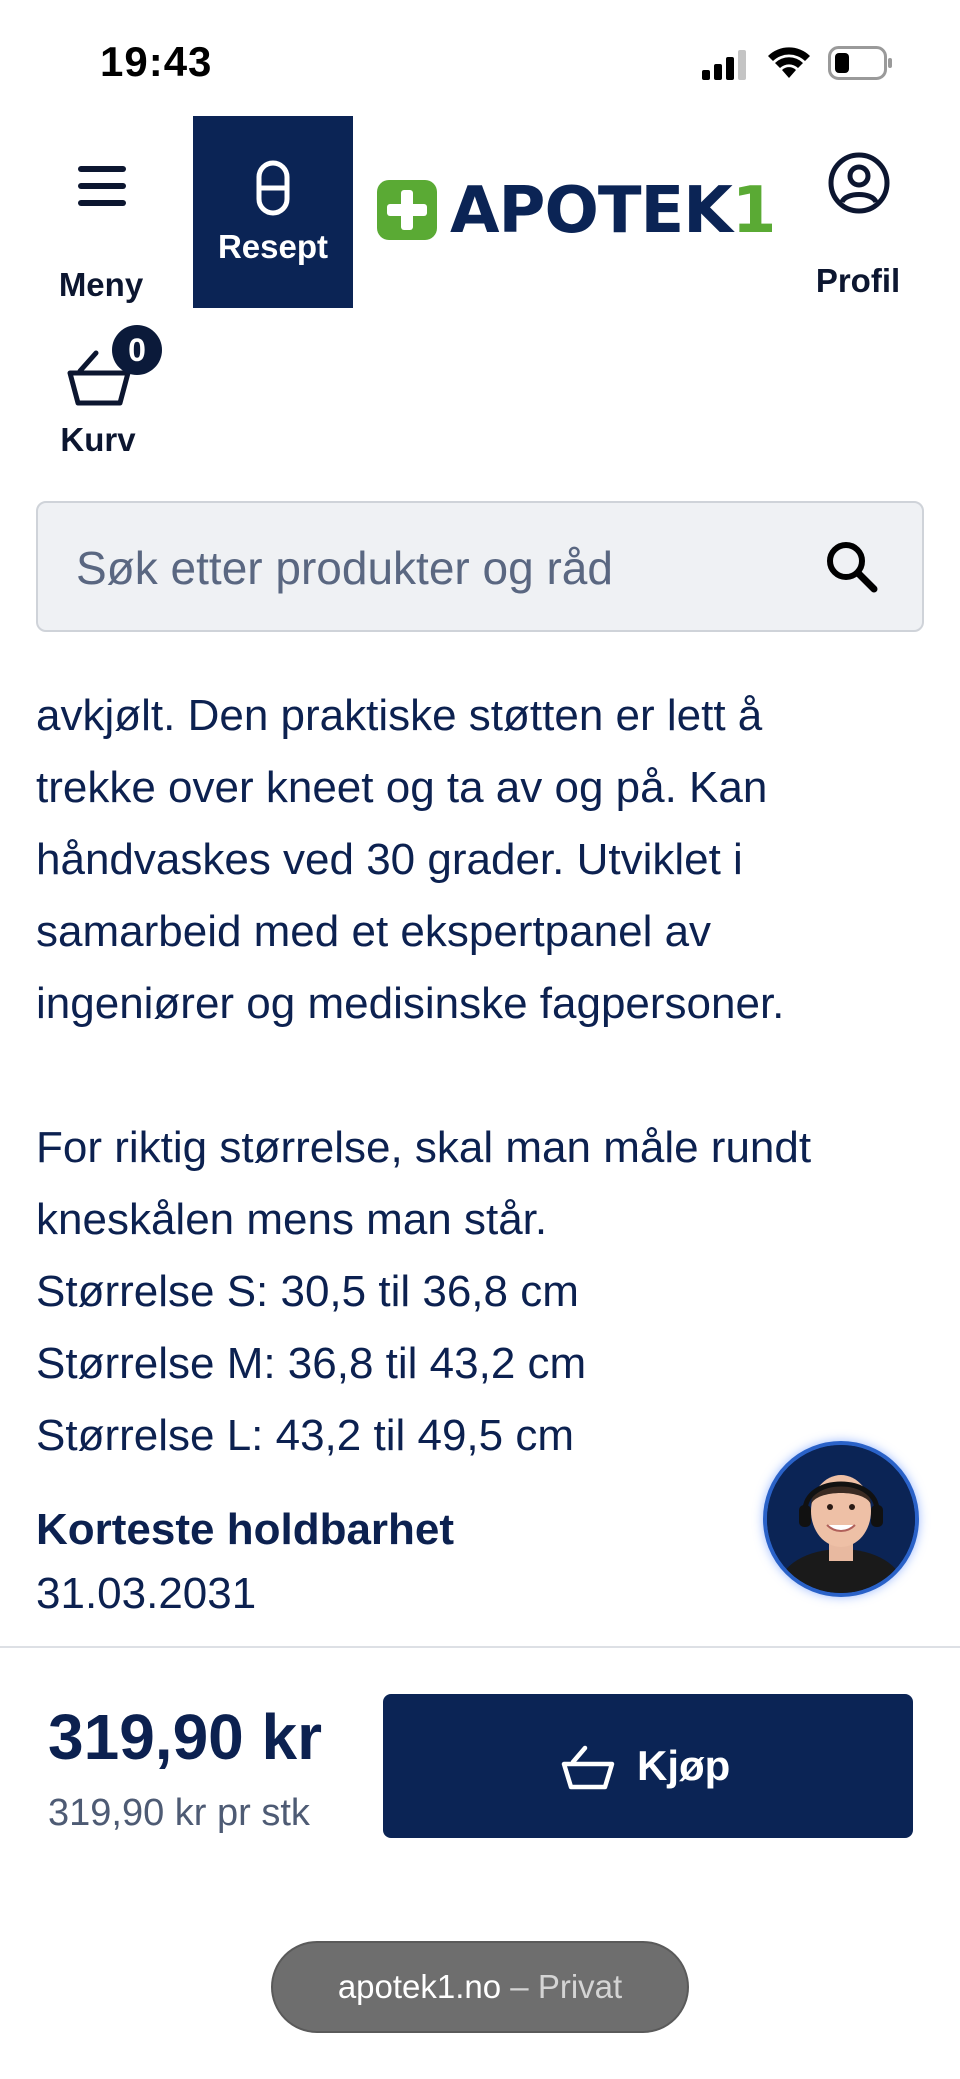  Describe the element at coordinates (137, 350) in the screenshot. I see `cart-count-badge: 0` at that location.